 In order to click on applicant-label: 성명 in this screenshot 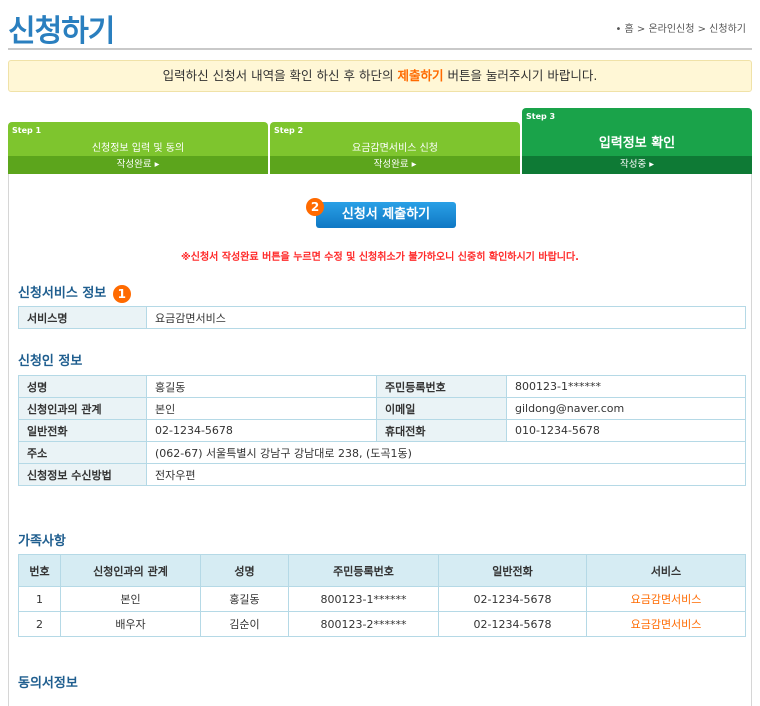, I will do `click(82, 386)`.